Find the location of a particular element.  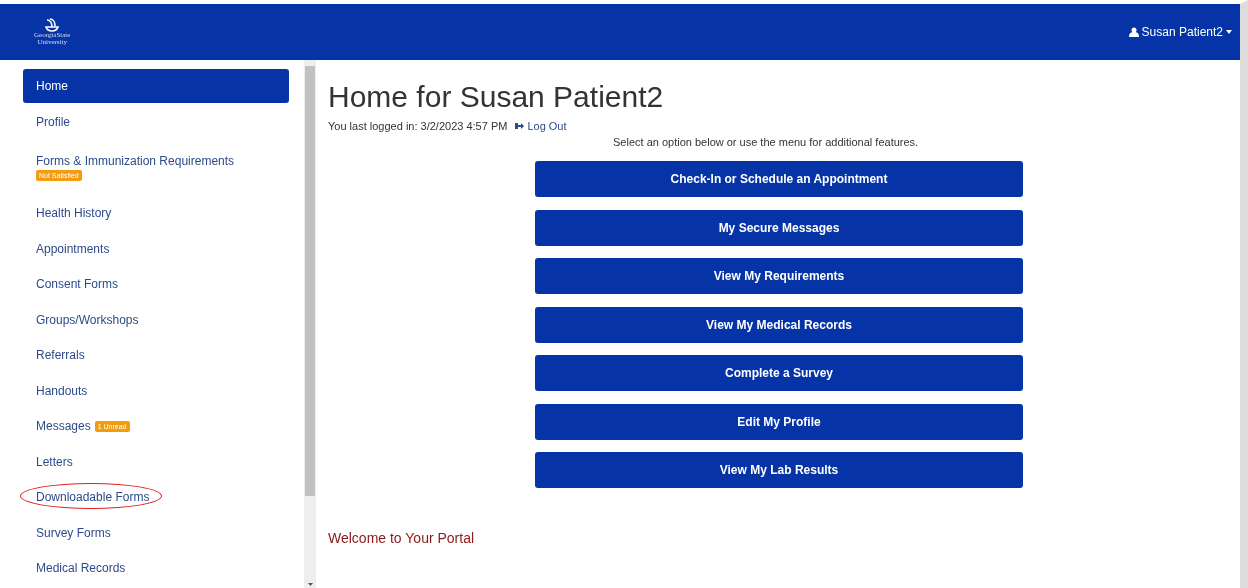

option-button: View My Lab Results is located at coordinates (779, 470).